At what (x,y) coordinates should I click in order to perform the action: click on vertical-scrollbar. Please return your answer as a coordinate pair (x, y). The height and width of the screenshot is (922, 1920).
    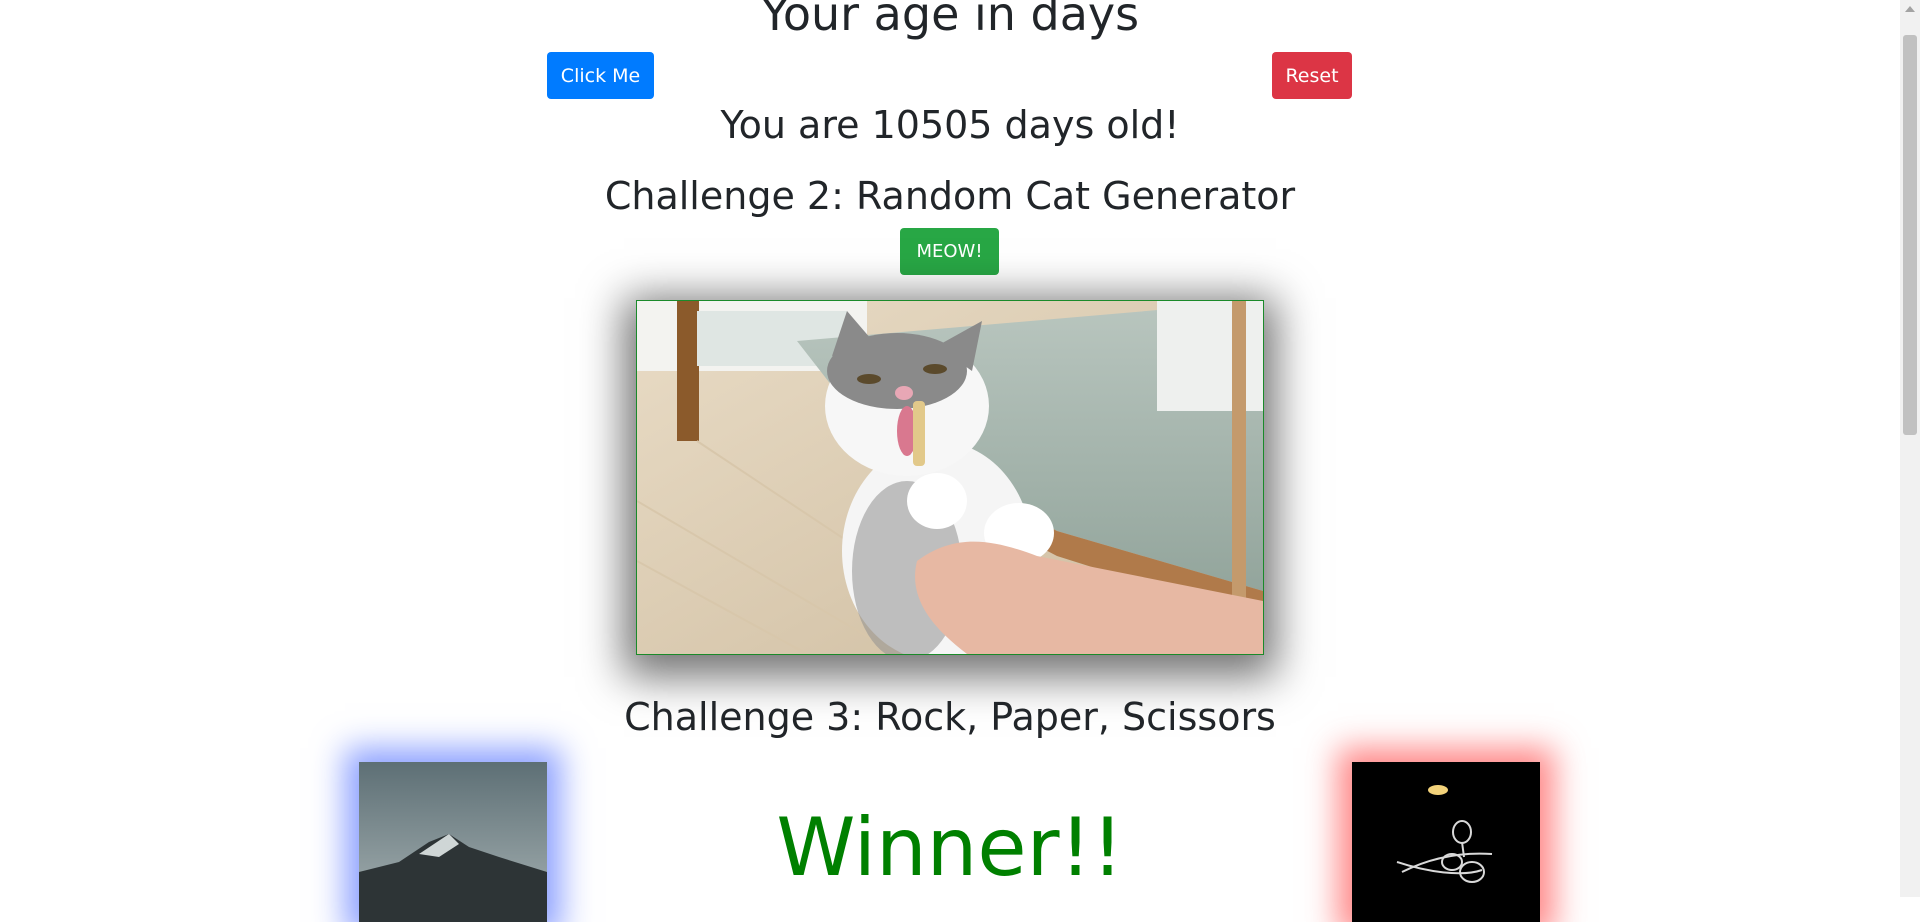
    Looking at the image, I should click on (1910, 448).